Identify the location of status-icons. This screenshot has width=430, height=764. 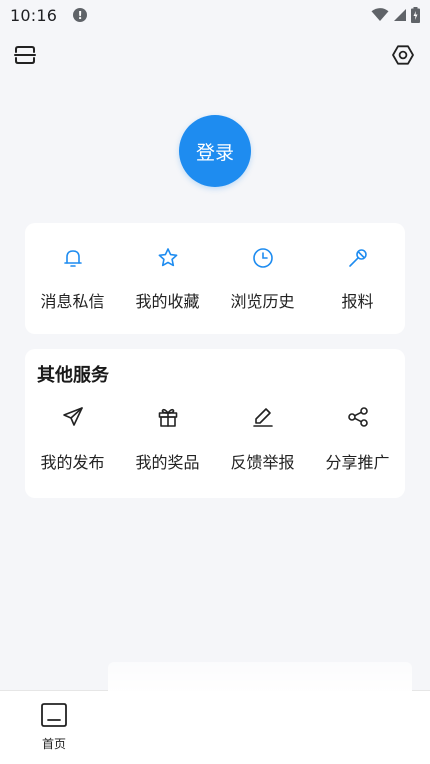
(395, 15).